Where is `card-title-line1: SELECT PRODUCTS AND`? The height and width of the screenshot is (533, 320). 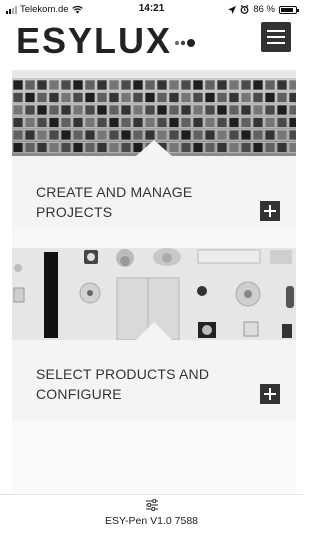 card-title-line1: SELECT PRODUCTS AND is located at coordinates (123, 374).